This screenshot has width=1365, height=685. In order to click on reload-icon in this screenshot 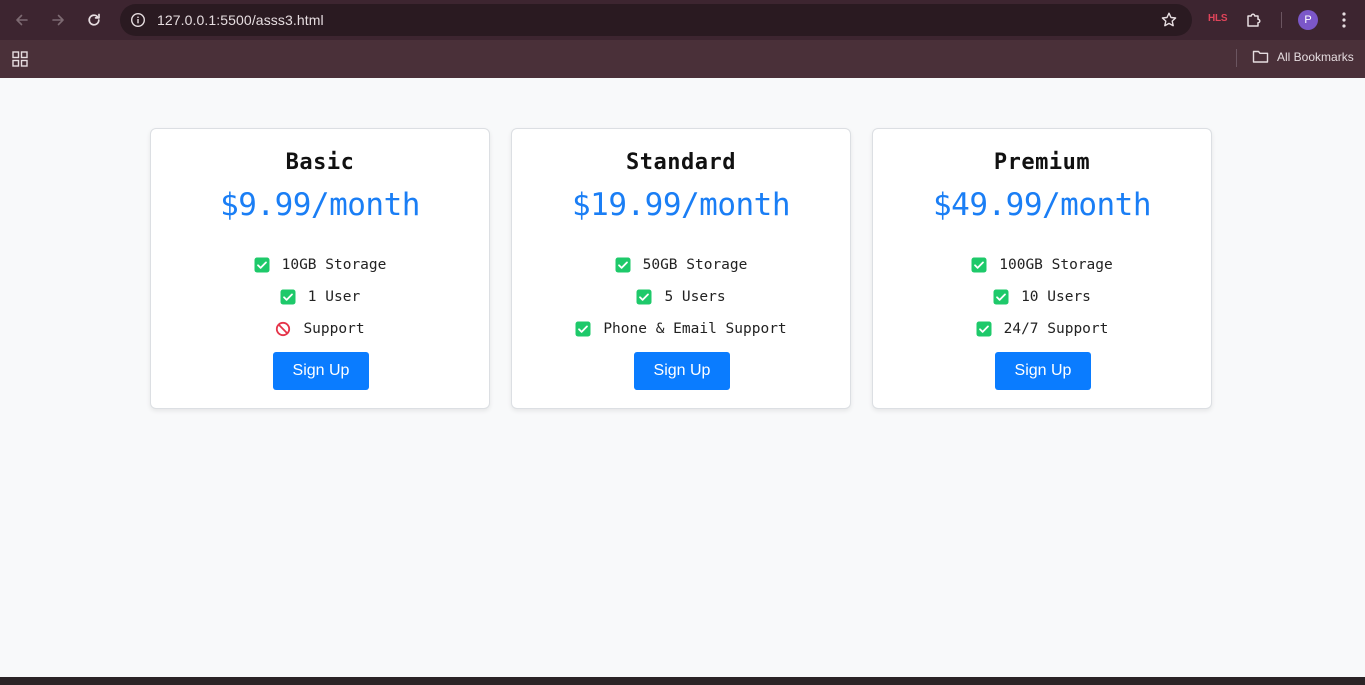, I will do `click(94, 19)`.